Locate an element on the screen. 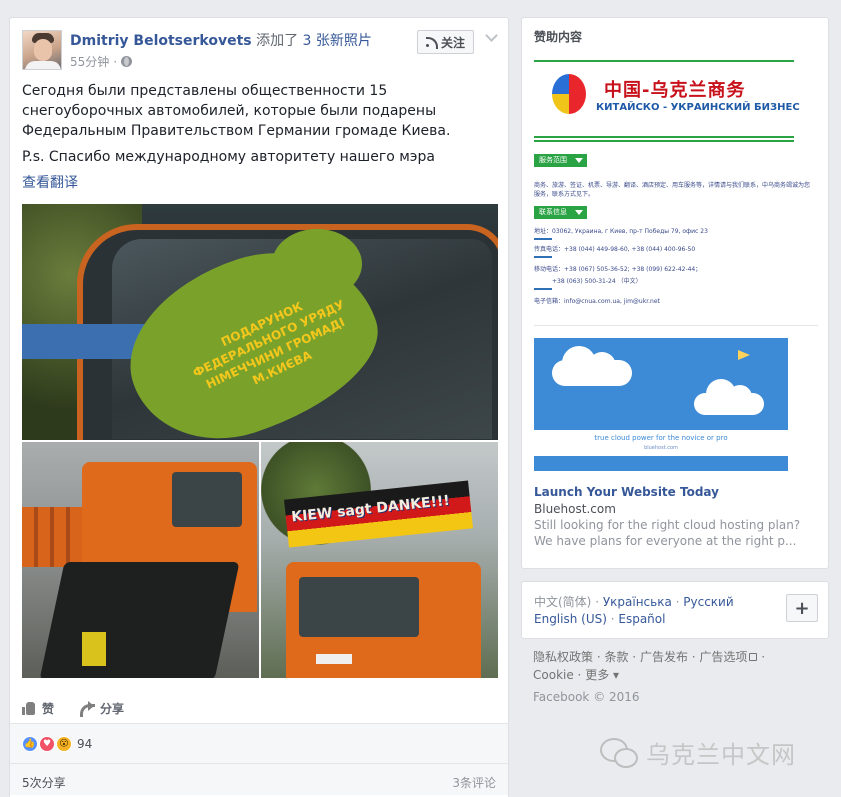 This screenshot has height=797, width=841. language-link-spanish: Español is located at coordinates (641, 619).